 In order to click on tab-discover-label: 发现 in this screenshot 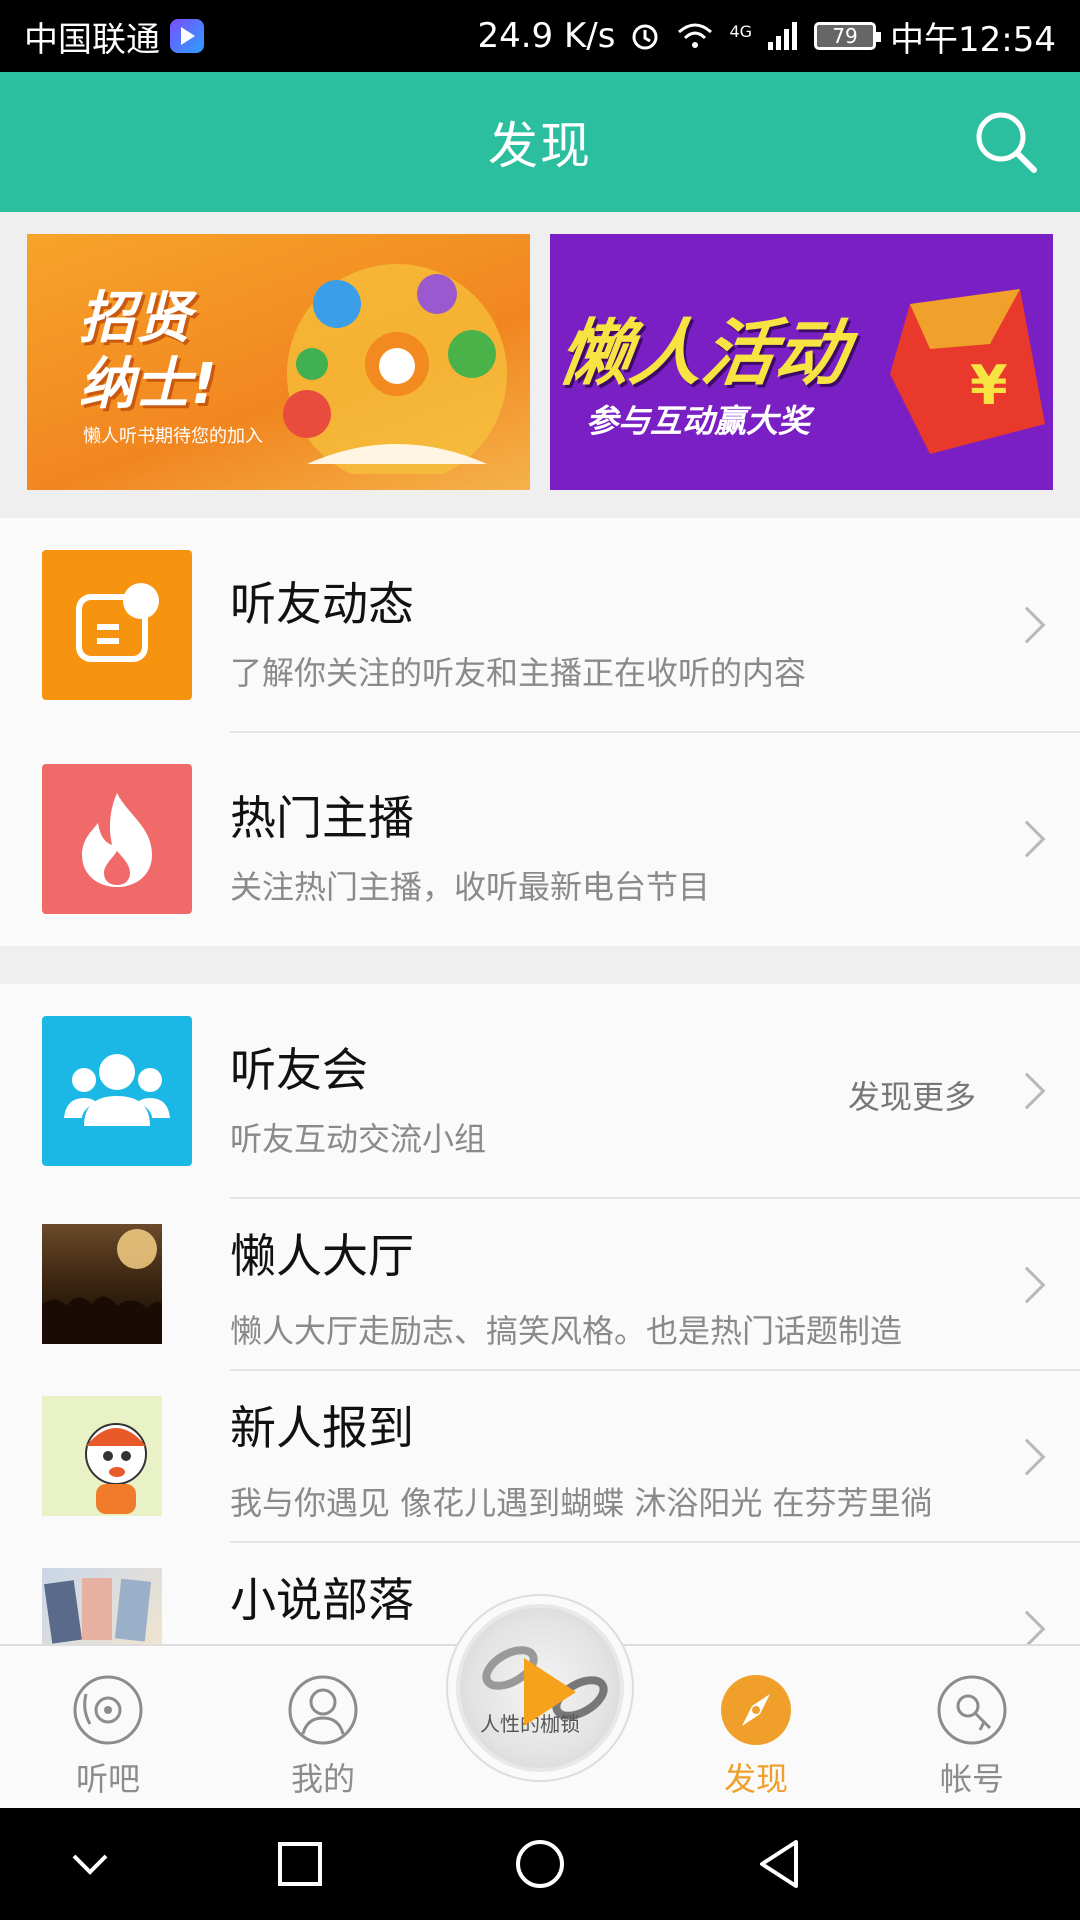, I will do `click(755, 1779)`.